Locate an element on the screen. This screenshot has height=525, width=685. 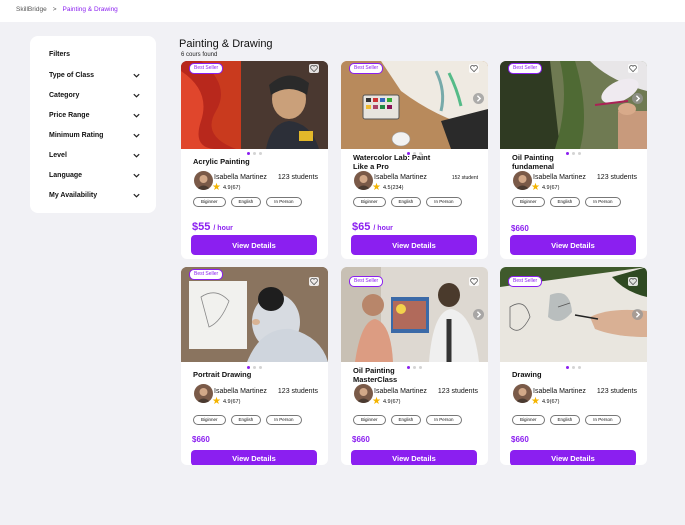
course-title: Oil Painting fundamenal is located at coordinates (533, 162).